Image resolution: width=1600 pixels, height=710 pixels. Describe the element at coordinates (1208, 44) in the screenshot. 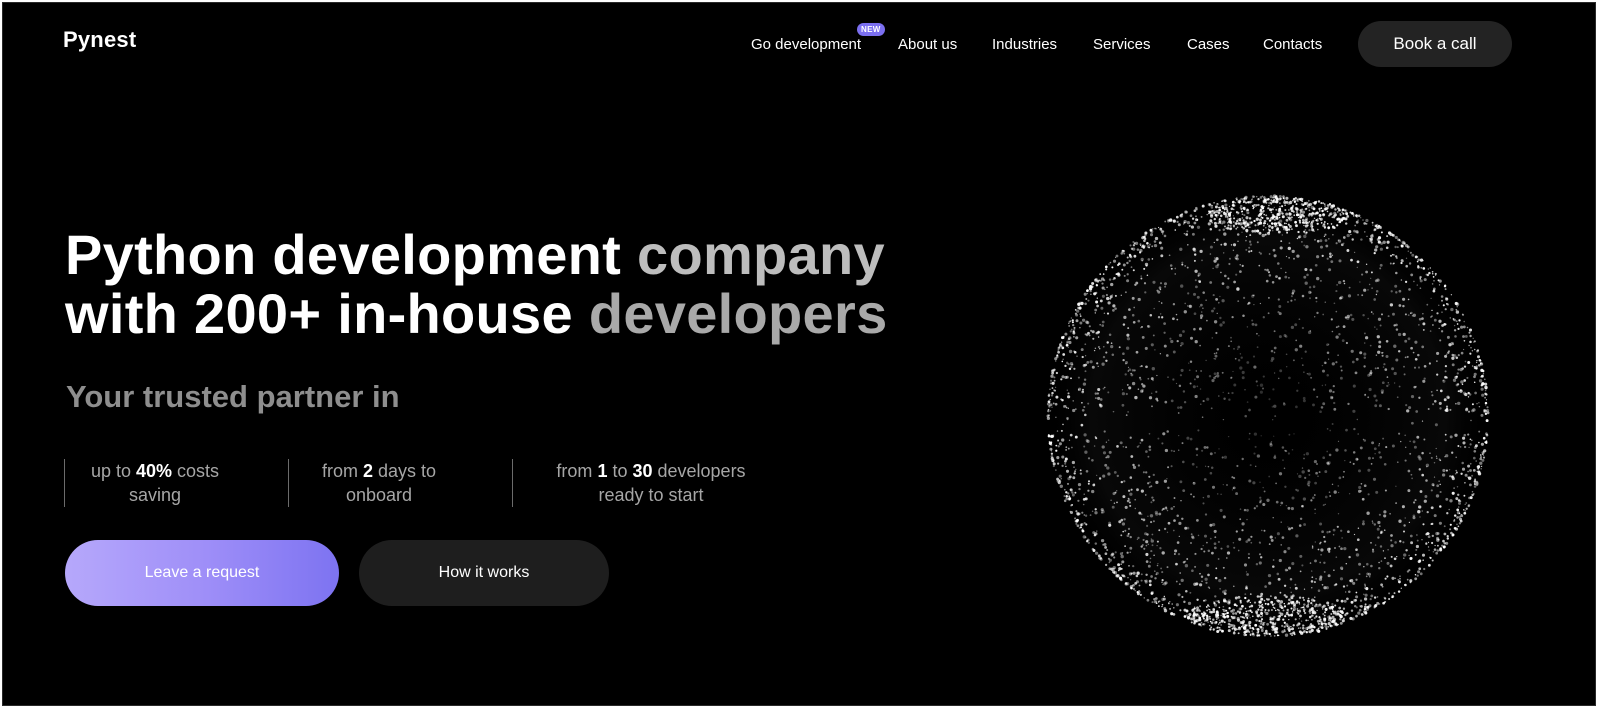

I see `nav-item-cases: Cases` at that location.